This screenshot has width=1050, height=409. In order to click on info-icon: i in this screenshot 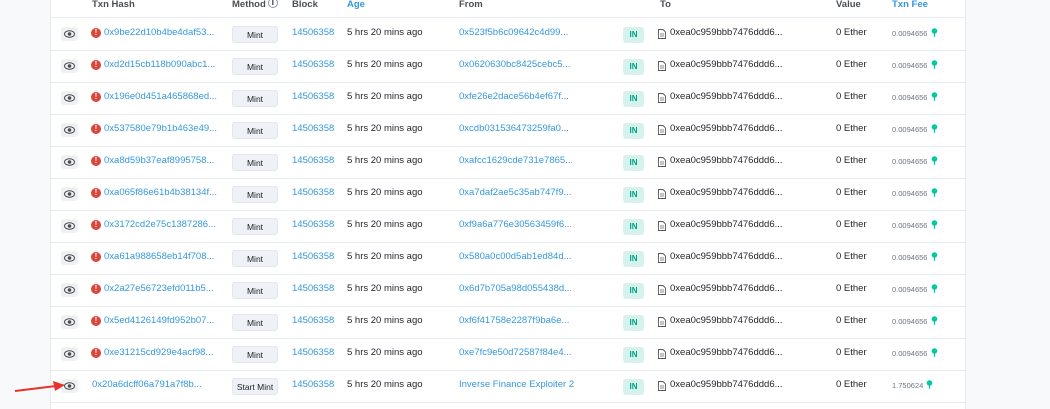, I will do `click(272, 4)`.